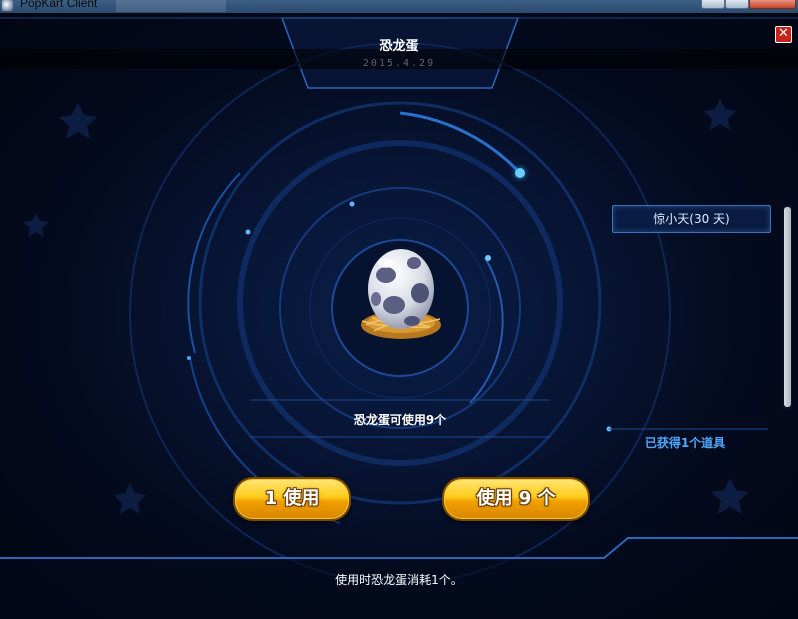  I want to click on minimize-button, so click(713, 4).